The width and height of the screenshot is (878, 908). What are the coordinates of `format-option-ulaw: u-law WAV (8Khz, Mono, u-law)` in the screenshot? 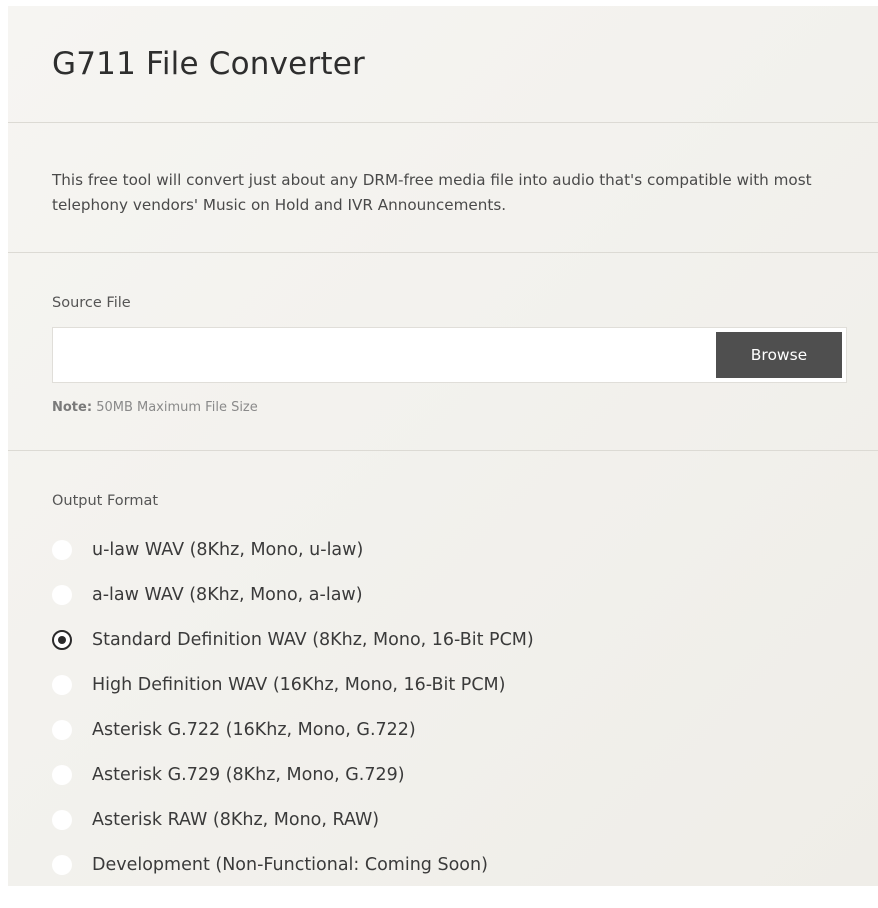 It's located at (293, 549).